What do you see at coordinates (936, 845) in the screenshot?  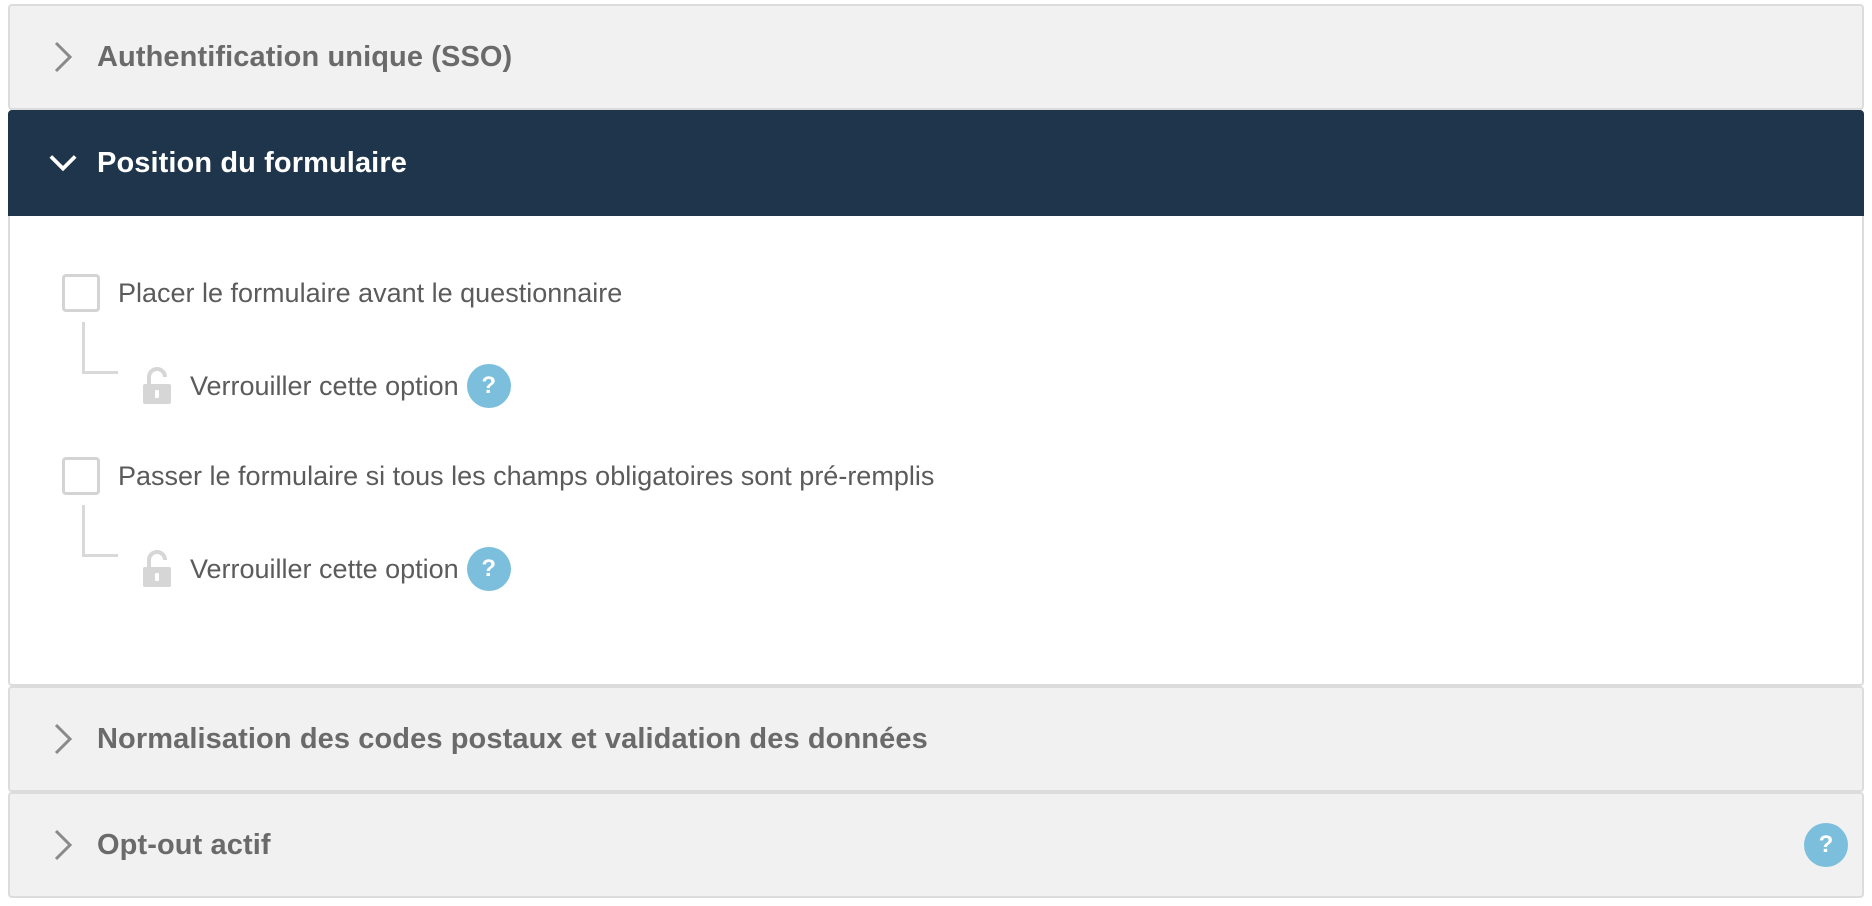 I see `section-opt-out-header: Opt-out actif ?` at bounding box center [936, 845].